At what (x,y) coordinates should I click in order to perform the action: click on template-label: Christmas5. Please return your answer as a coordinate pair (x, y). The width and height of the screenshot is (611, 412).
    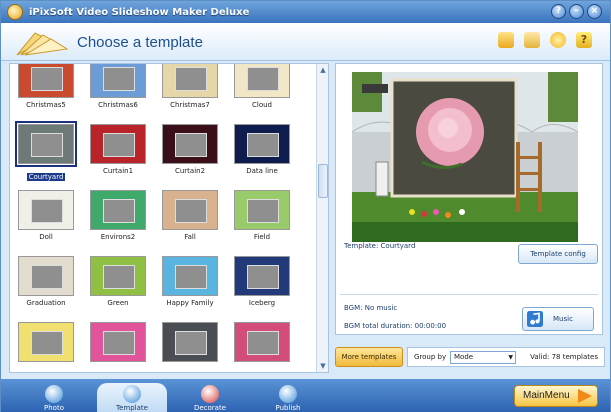
    Looking at the image, I should click on (46, 105).